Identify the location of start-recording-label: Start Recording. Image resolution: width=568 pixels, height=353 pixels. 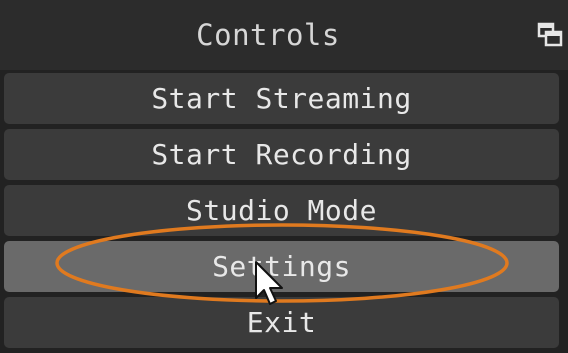
(281, 154).